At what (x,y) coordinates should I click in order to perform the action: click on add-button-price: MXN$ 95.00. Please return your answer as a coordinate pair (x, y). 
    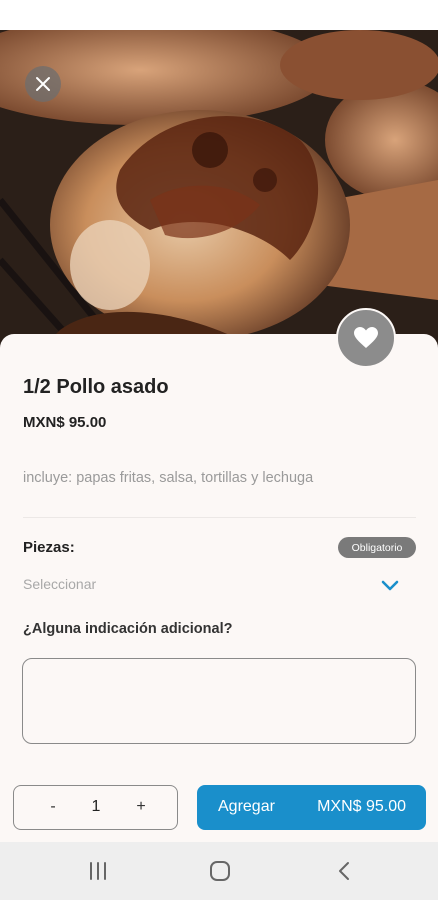
    Looking at the image, I should click on (361, 806).